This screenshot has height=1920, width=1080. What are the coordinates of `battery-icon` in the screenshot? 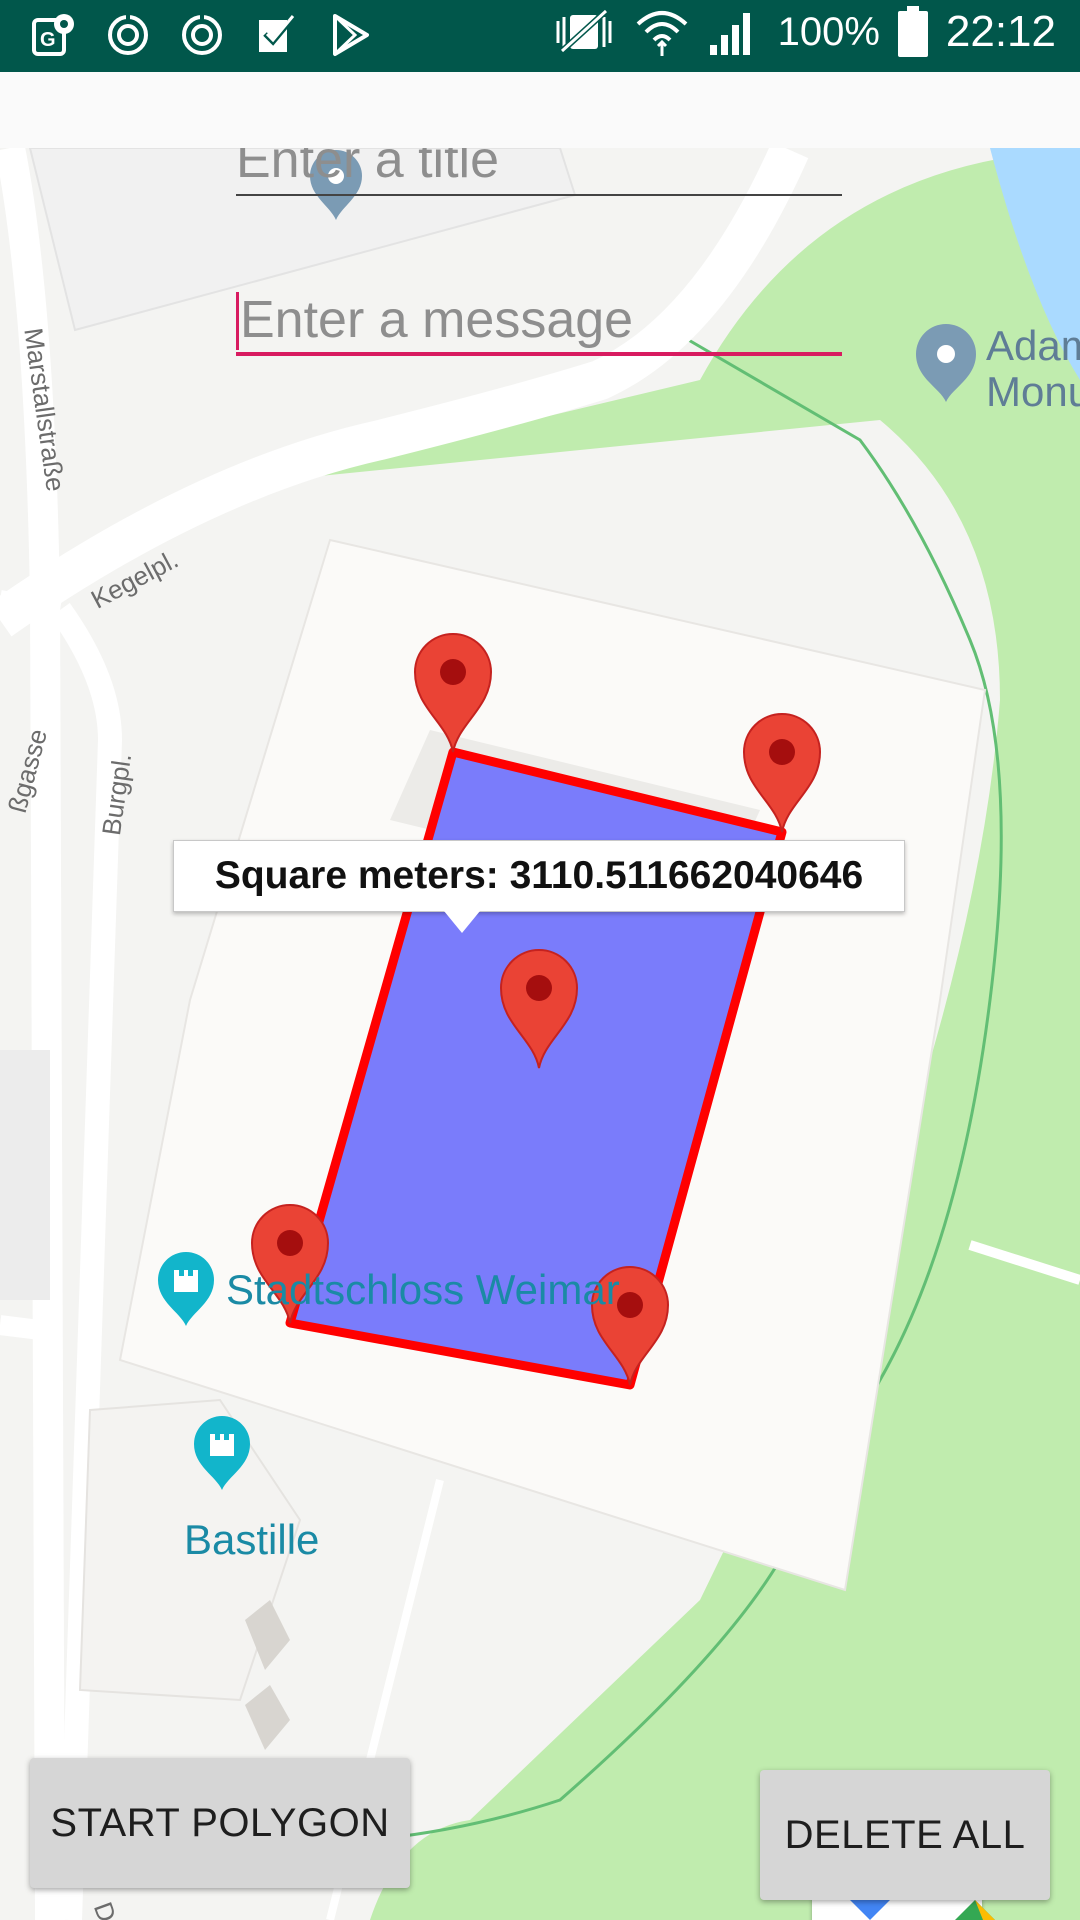 It's located at (912, 31).